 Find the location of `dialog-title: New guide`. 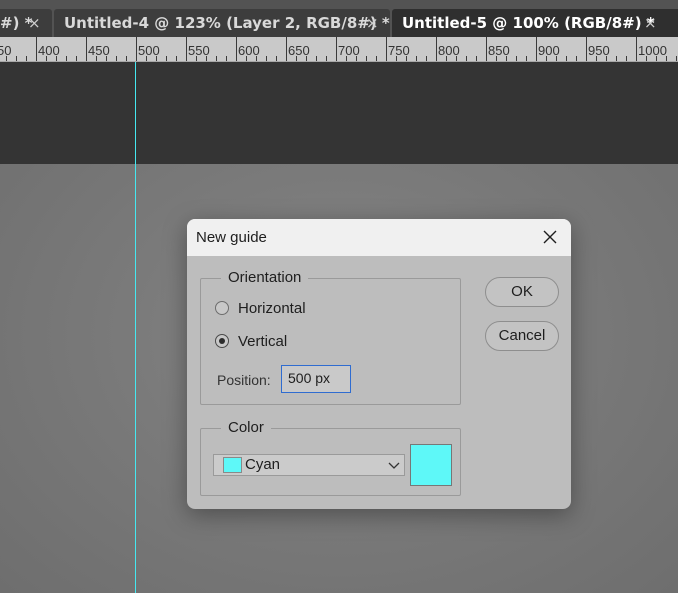

dialog-title: New guide is located at coordinates (231, 237).